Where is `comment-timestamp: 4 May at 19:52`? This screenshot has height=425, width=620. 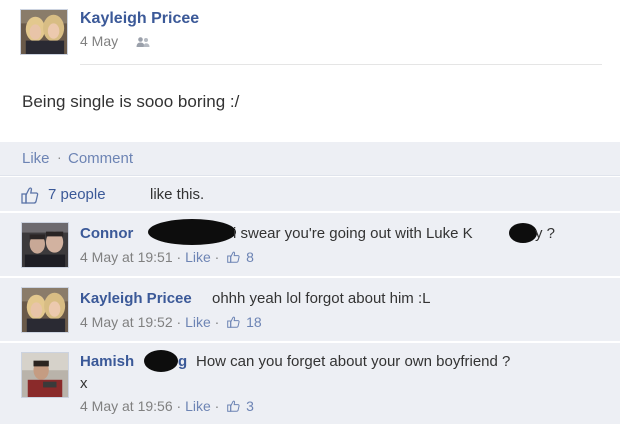
comment-timestamp: 4 May at 19:52 is located at coordinates (126, 322).